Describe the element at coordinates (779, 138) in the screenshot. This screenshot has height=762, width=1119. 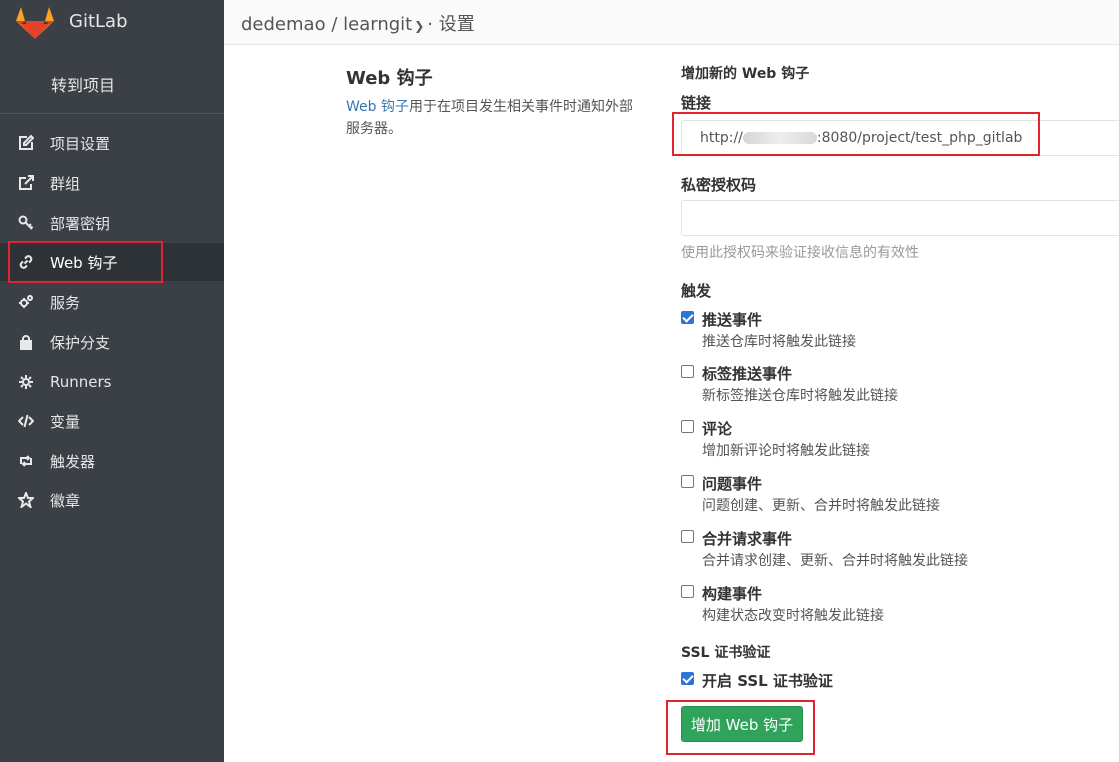
I see `redacted-host` at that location.